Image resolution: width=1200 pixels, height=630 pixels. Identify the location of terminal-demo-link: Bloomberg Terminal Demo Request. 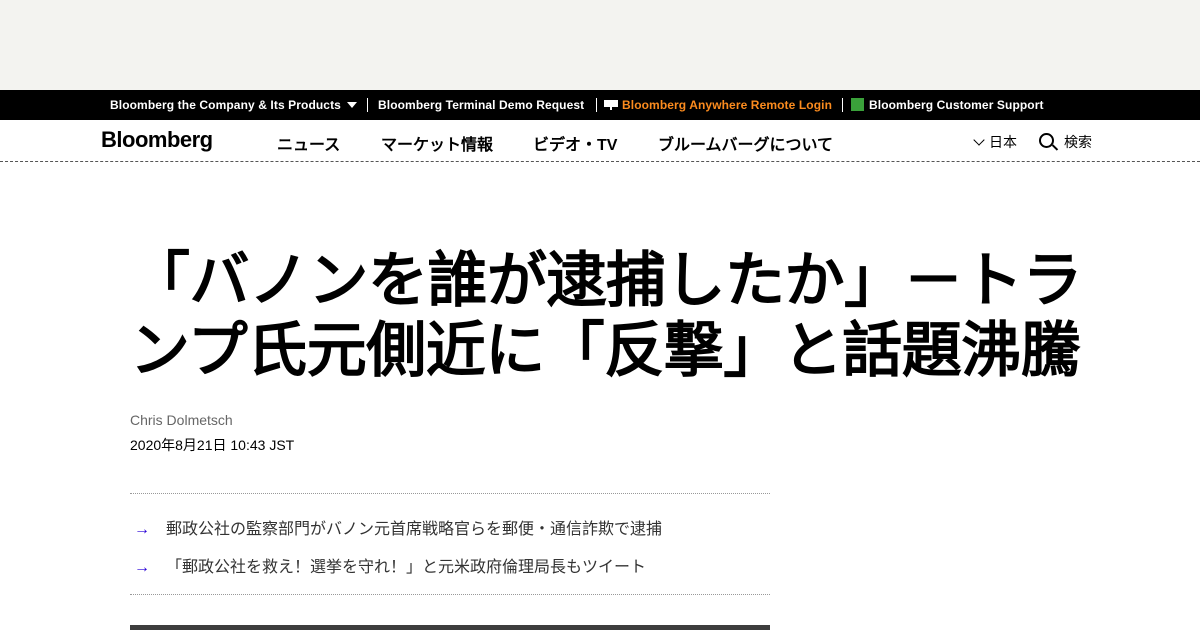
(481, 105).